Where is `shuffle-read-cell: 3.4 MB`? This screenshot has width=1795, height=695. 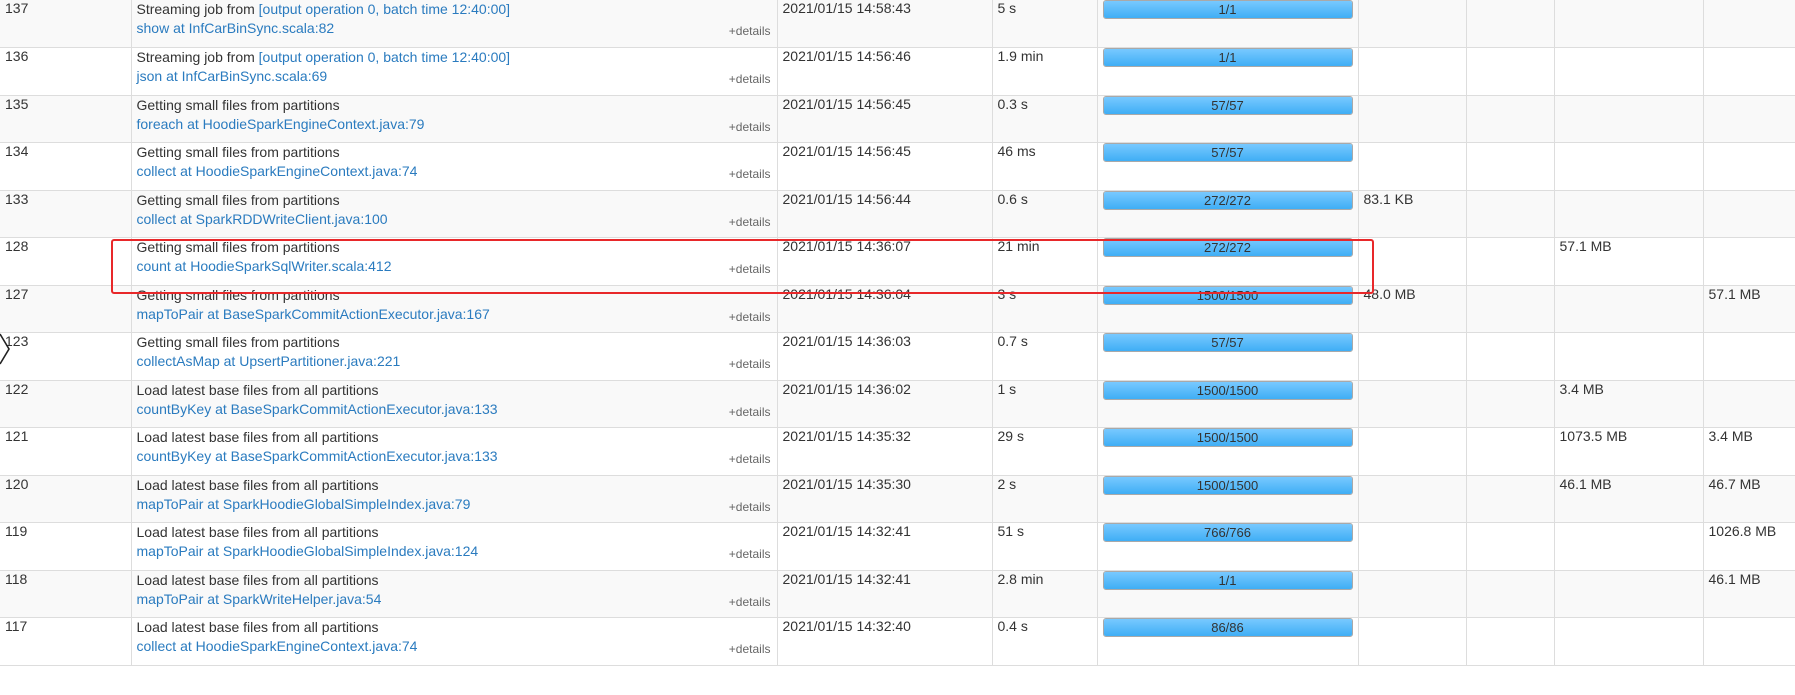 shuffle-read-cell: 3.4 MB is located at coordinates (1629, 404).